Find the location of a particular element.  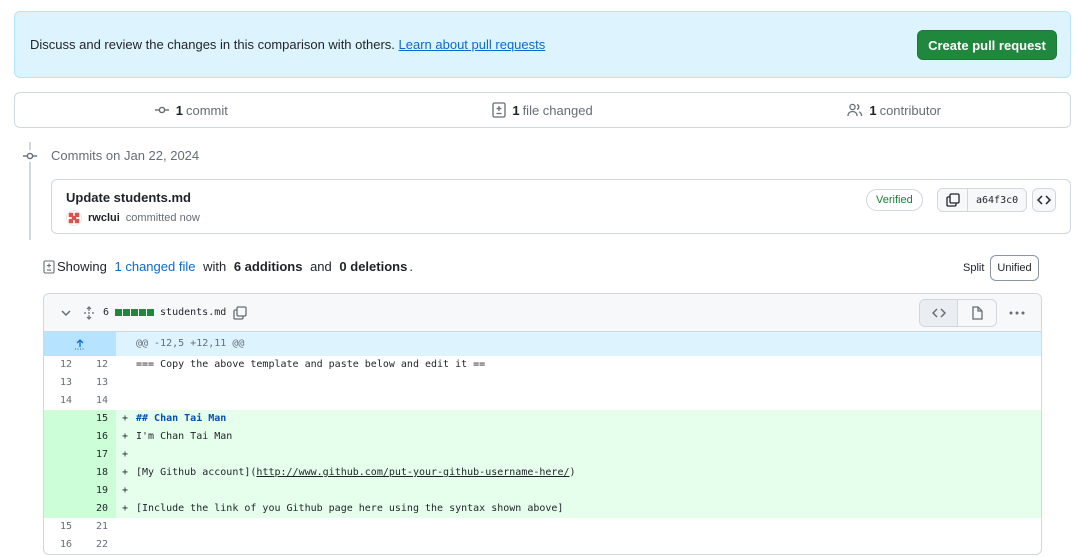

code-line: + is located at coordinates (578, 455).